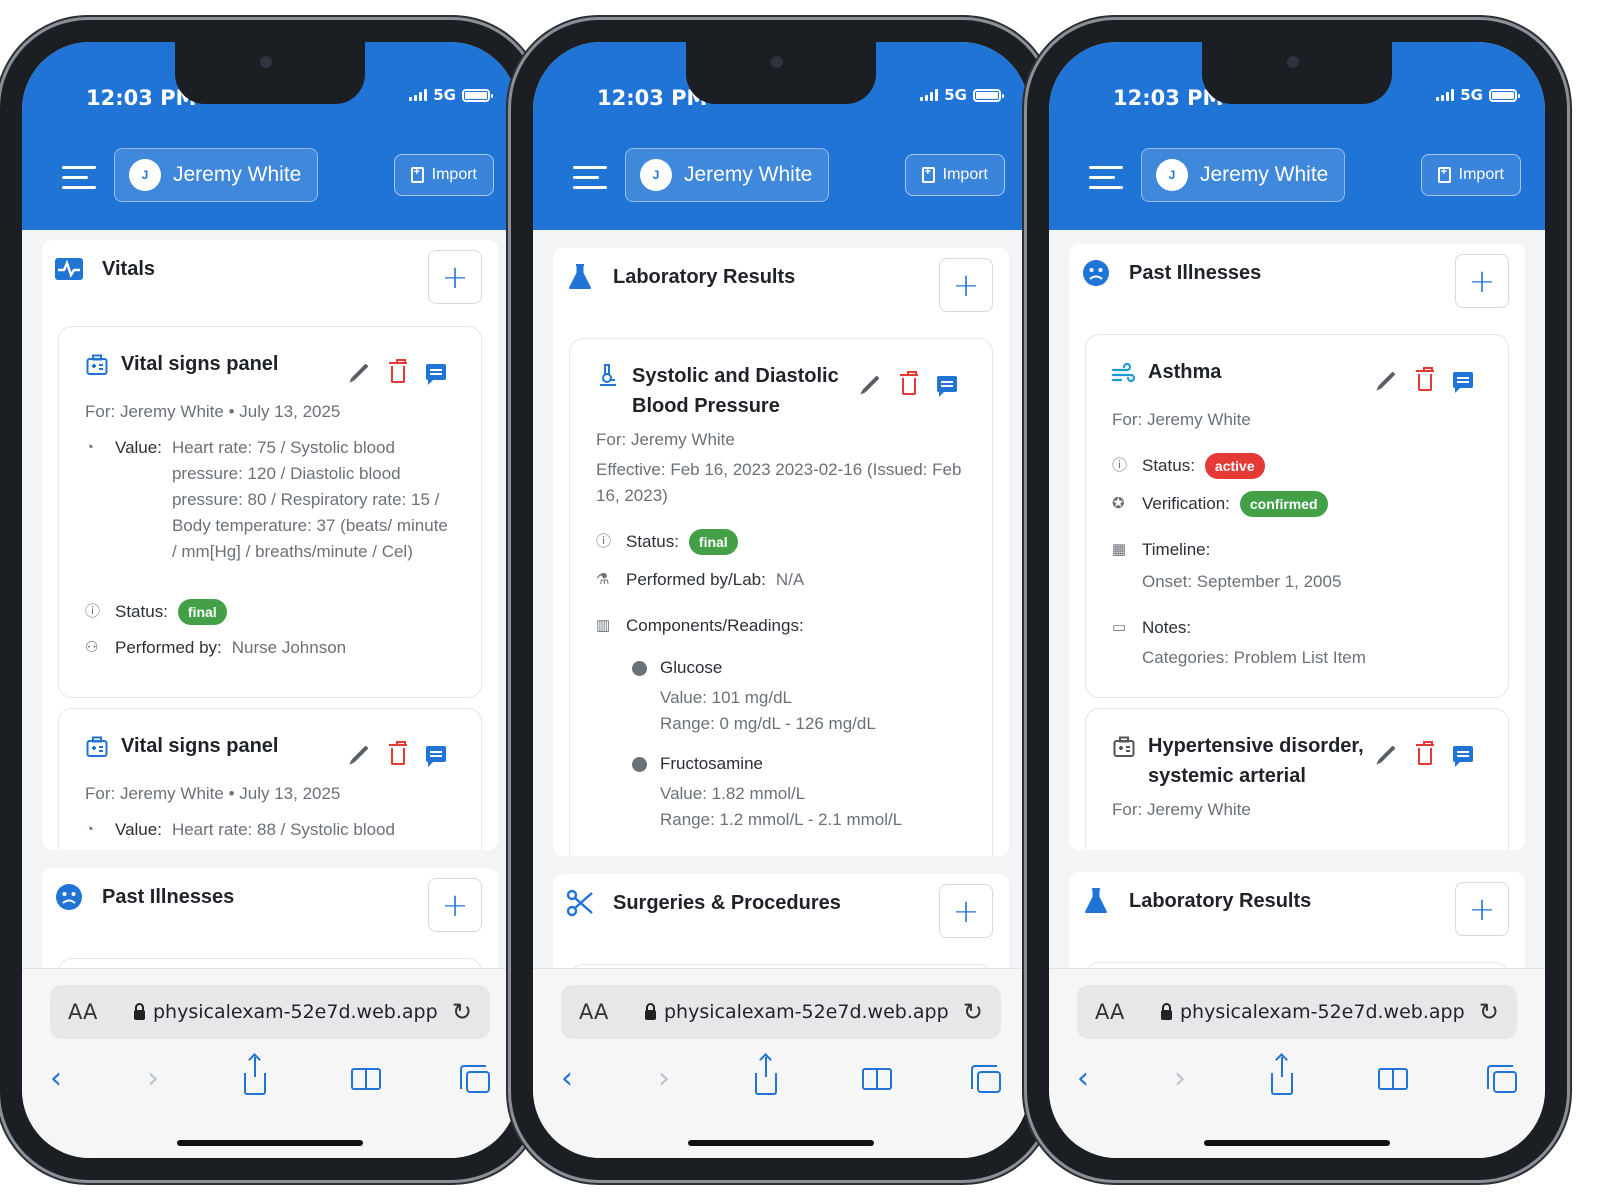 This screenshot has width=1600, height=1200. Describe the element at coordinates (1172, 175) in the screenshot. I see `avatar: J` at that location.